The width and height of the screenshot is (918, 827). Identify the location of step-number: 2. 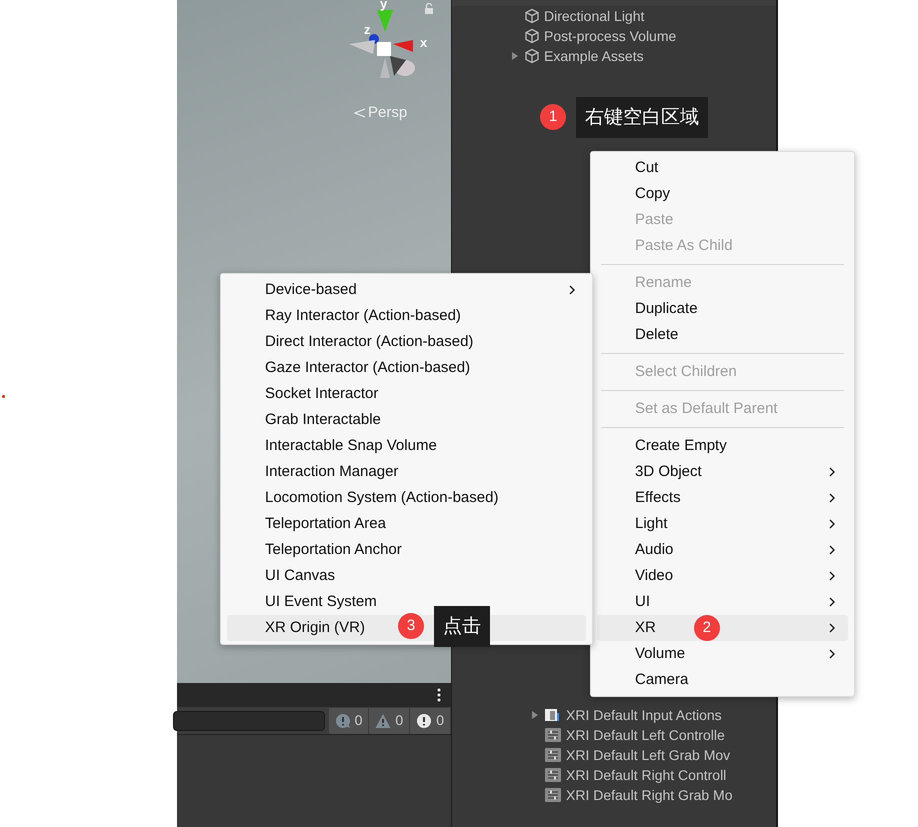
(707, 628).